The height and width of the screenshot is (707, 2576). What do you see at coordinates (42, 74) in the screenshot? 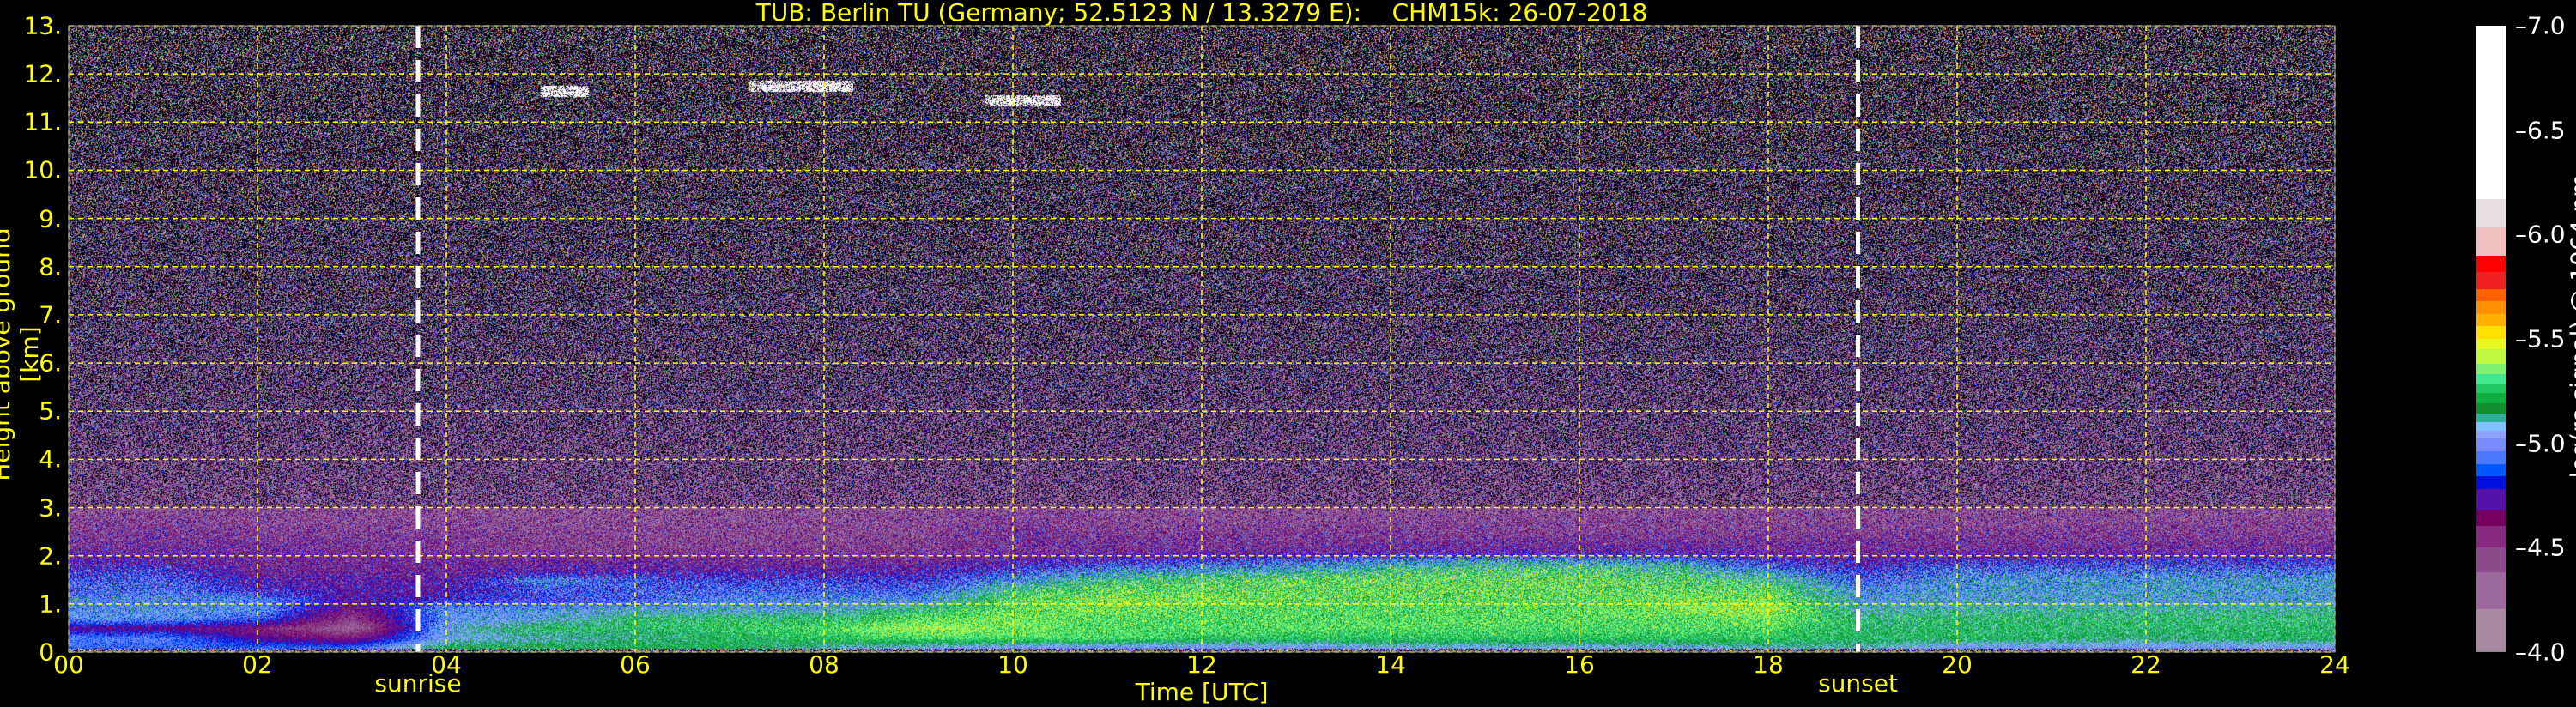
I see `y-tick-label: 12.` at bounding box center [42, 74].